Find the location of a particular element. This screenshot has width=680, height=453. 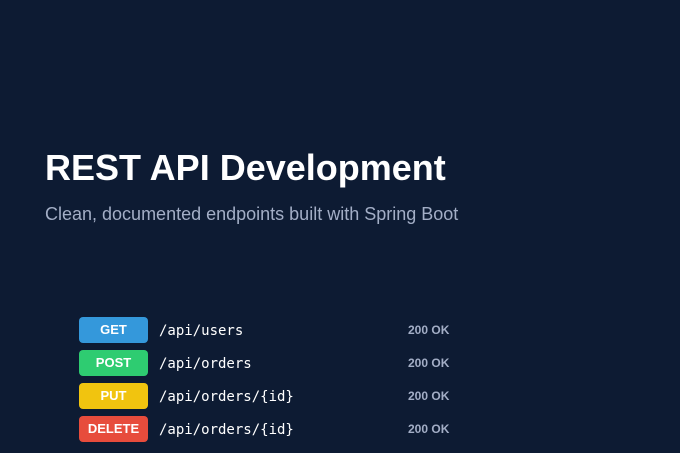

page-title: REST API Development is located at coordinates (245, 167).